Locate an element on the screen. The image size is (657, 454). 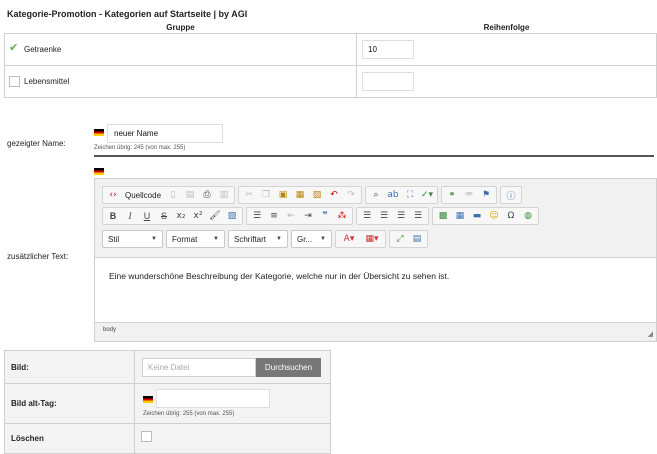
copy-icon: ❐ is located at coordinates (266, 195).